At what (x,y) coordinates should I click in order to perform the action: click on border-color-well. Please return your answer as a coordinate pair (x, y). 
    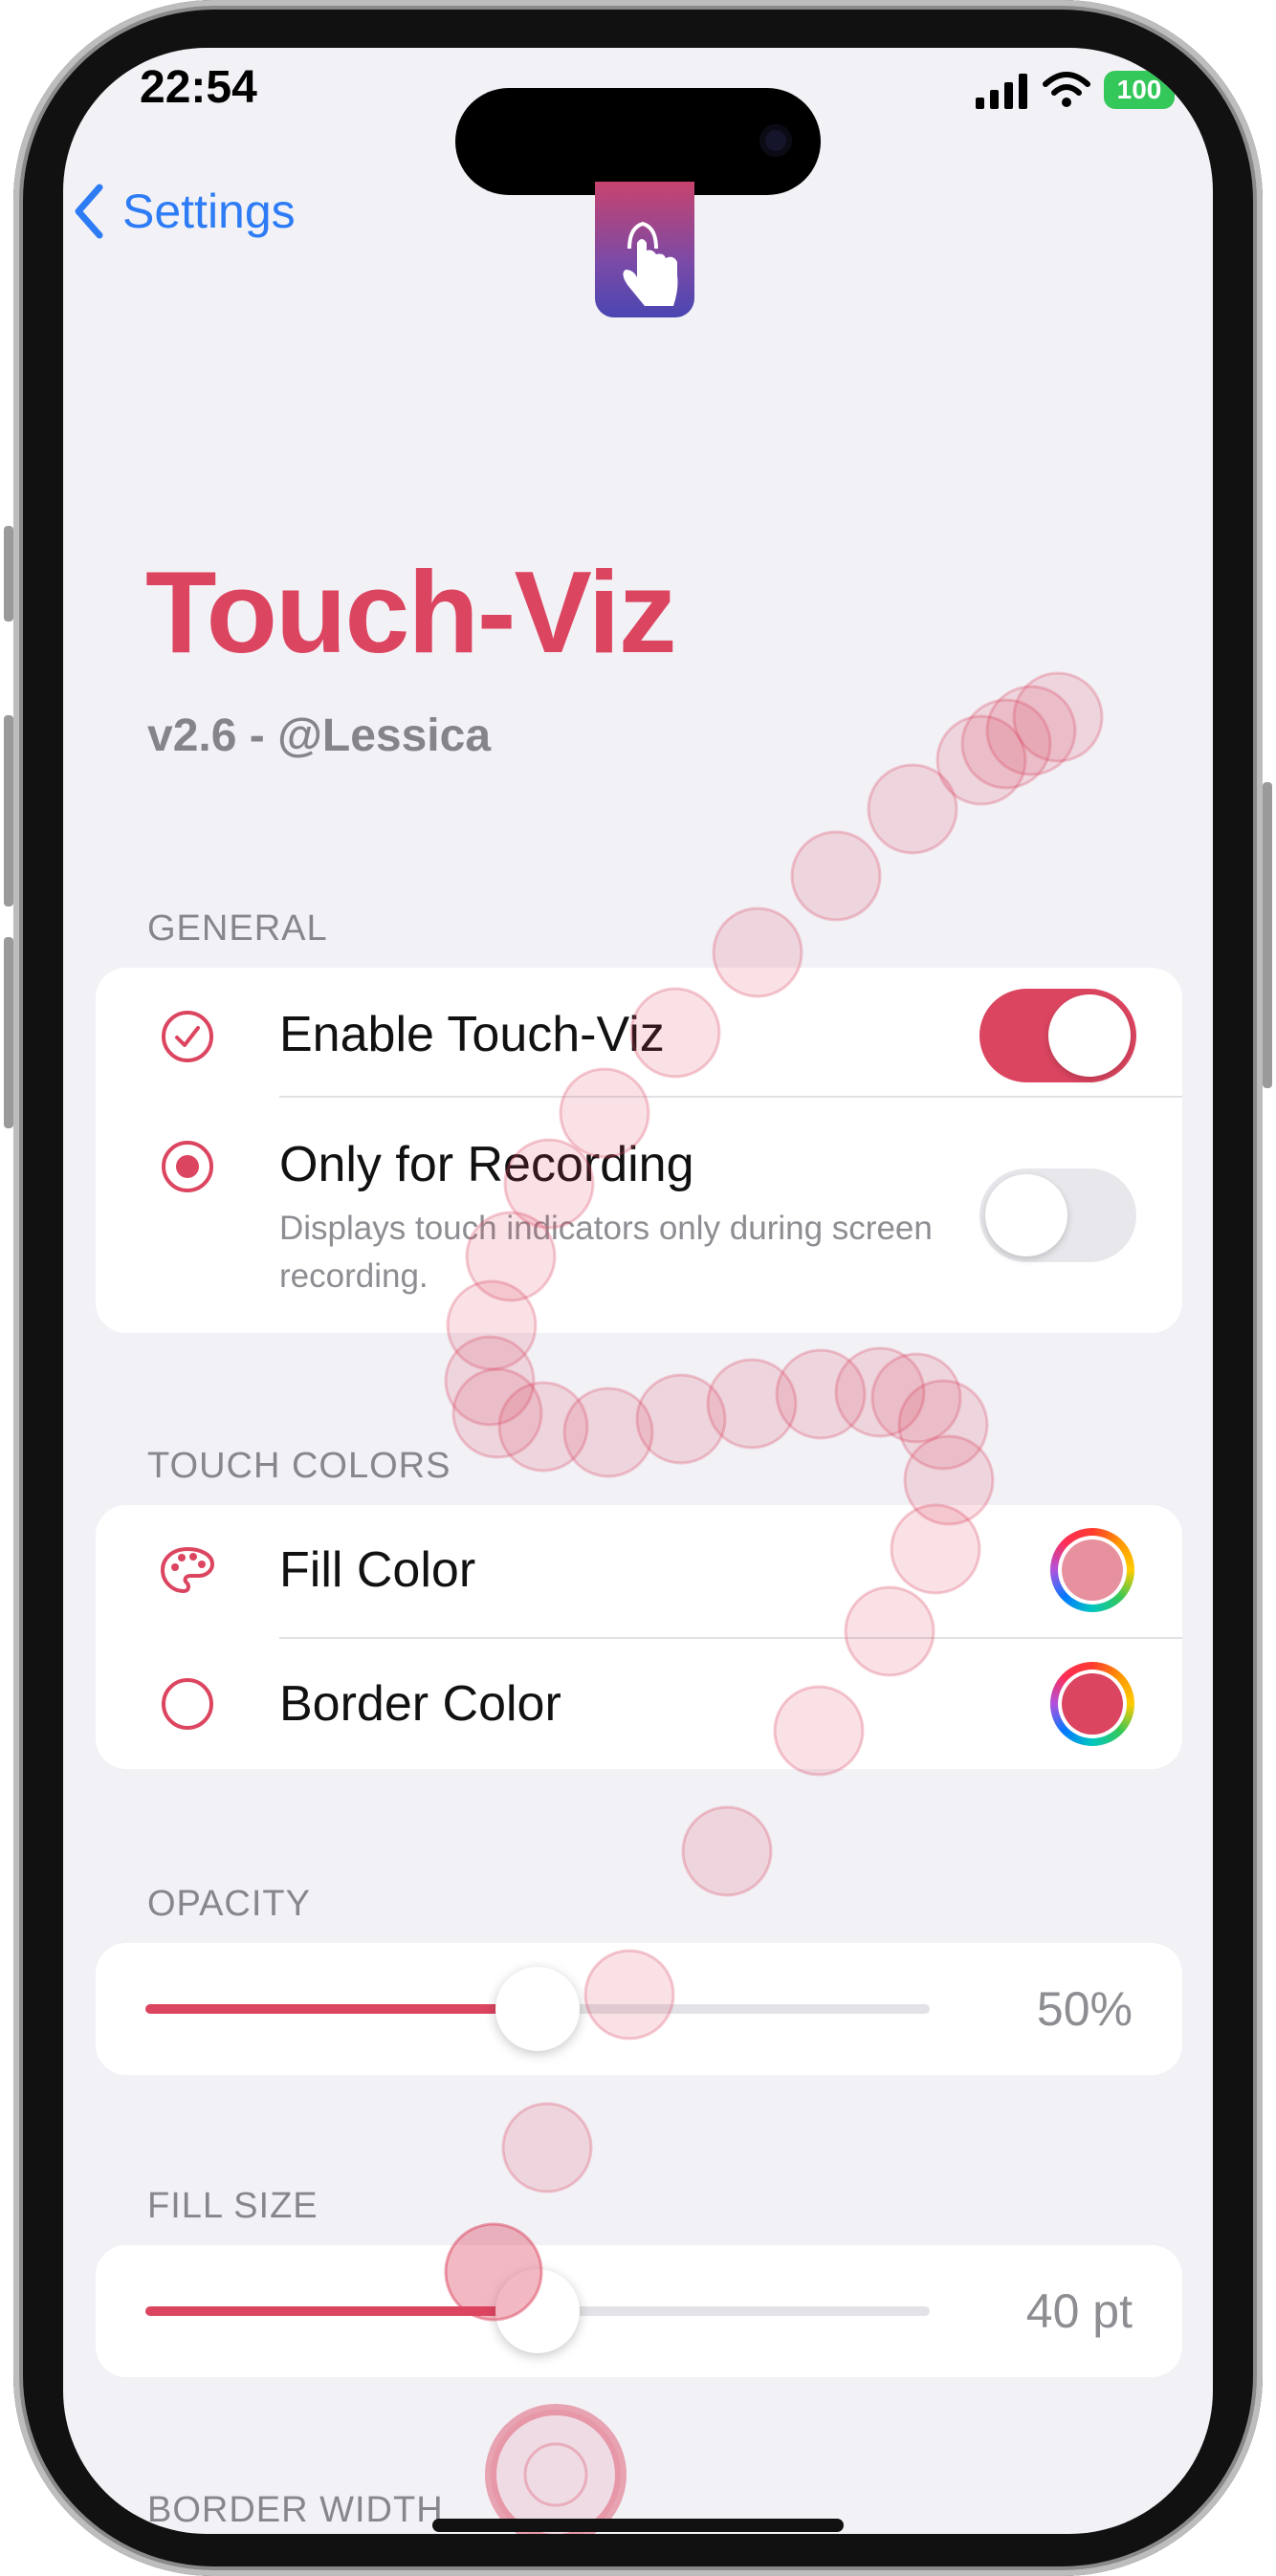
    Looking at the image, I should click on (1092, 1704).